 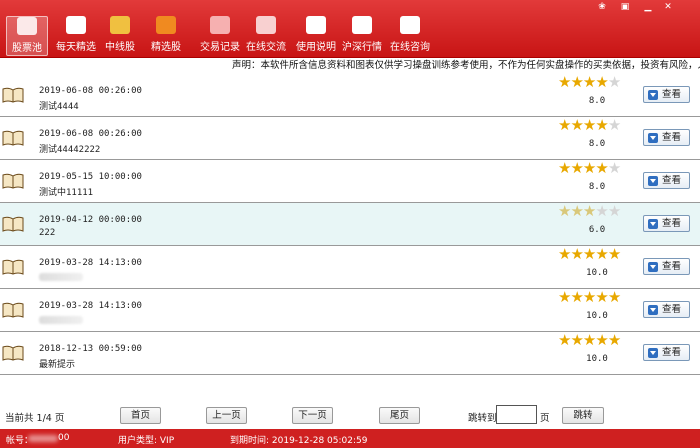 I want to click on tool-label: 沪深行情, so click(x=362, y=47).